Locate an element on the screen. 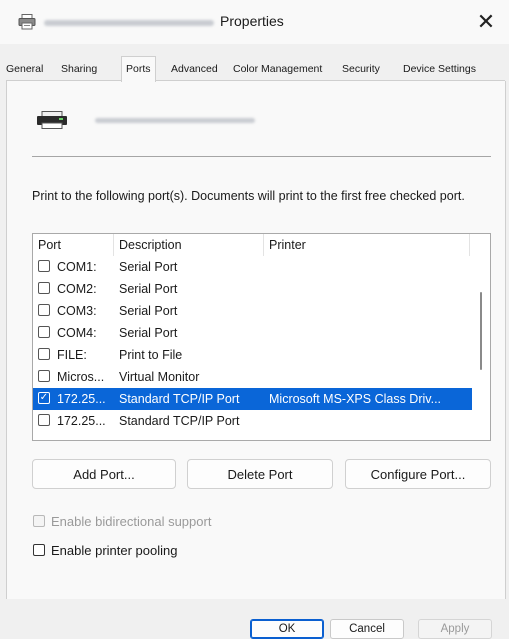  tab-security: Security is located at coordinates (361, 69).